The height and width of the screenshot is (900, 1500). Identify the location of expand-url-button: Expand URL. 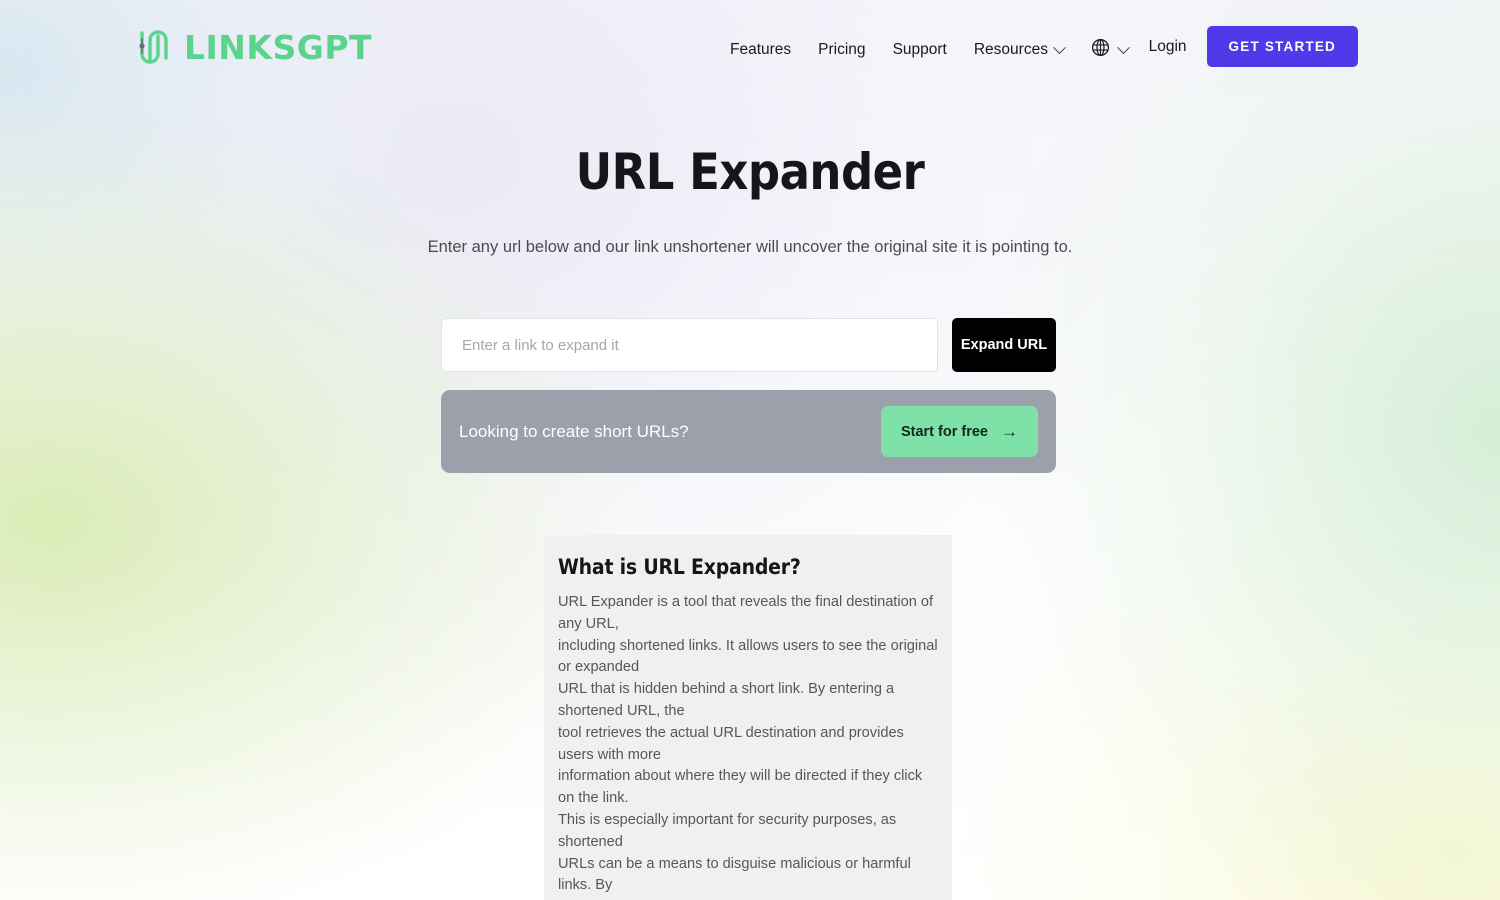
(1004, 345).